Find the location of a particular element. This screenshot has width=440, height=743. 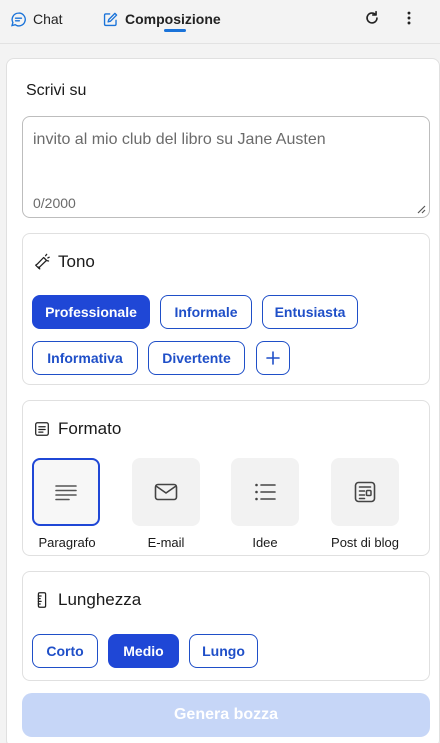

top-bar: Chat Composizione is located at coordinates (220, 22).